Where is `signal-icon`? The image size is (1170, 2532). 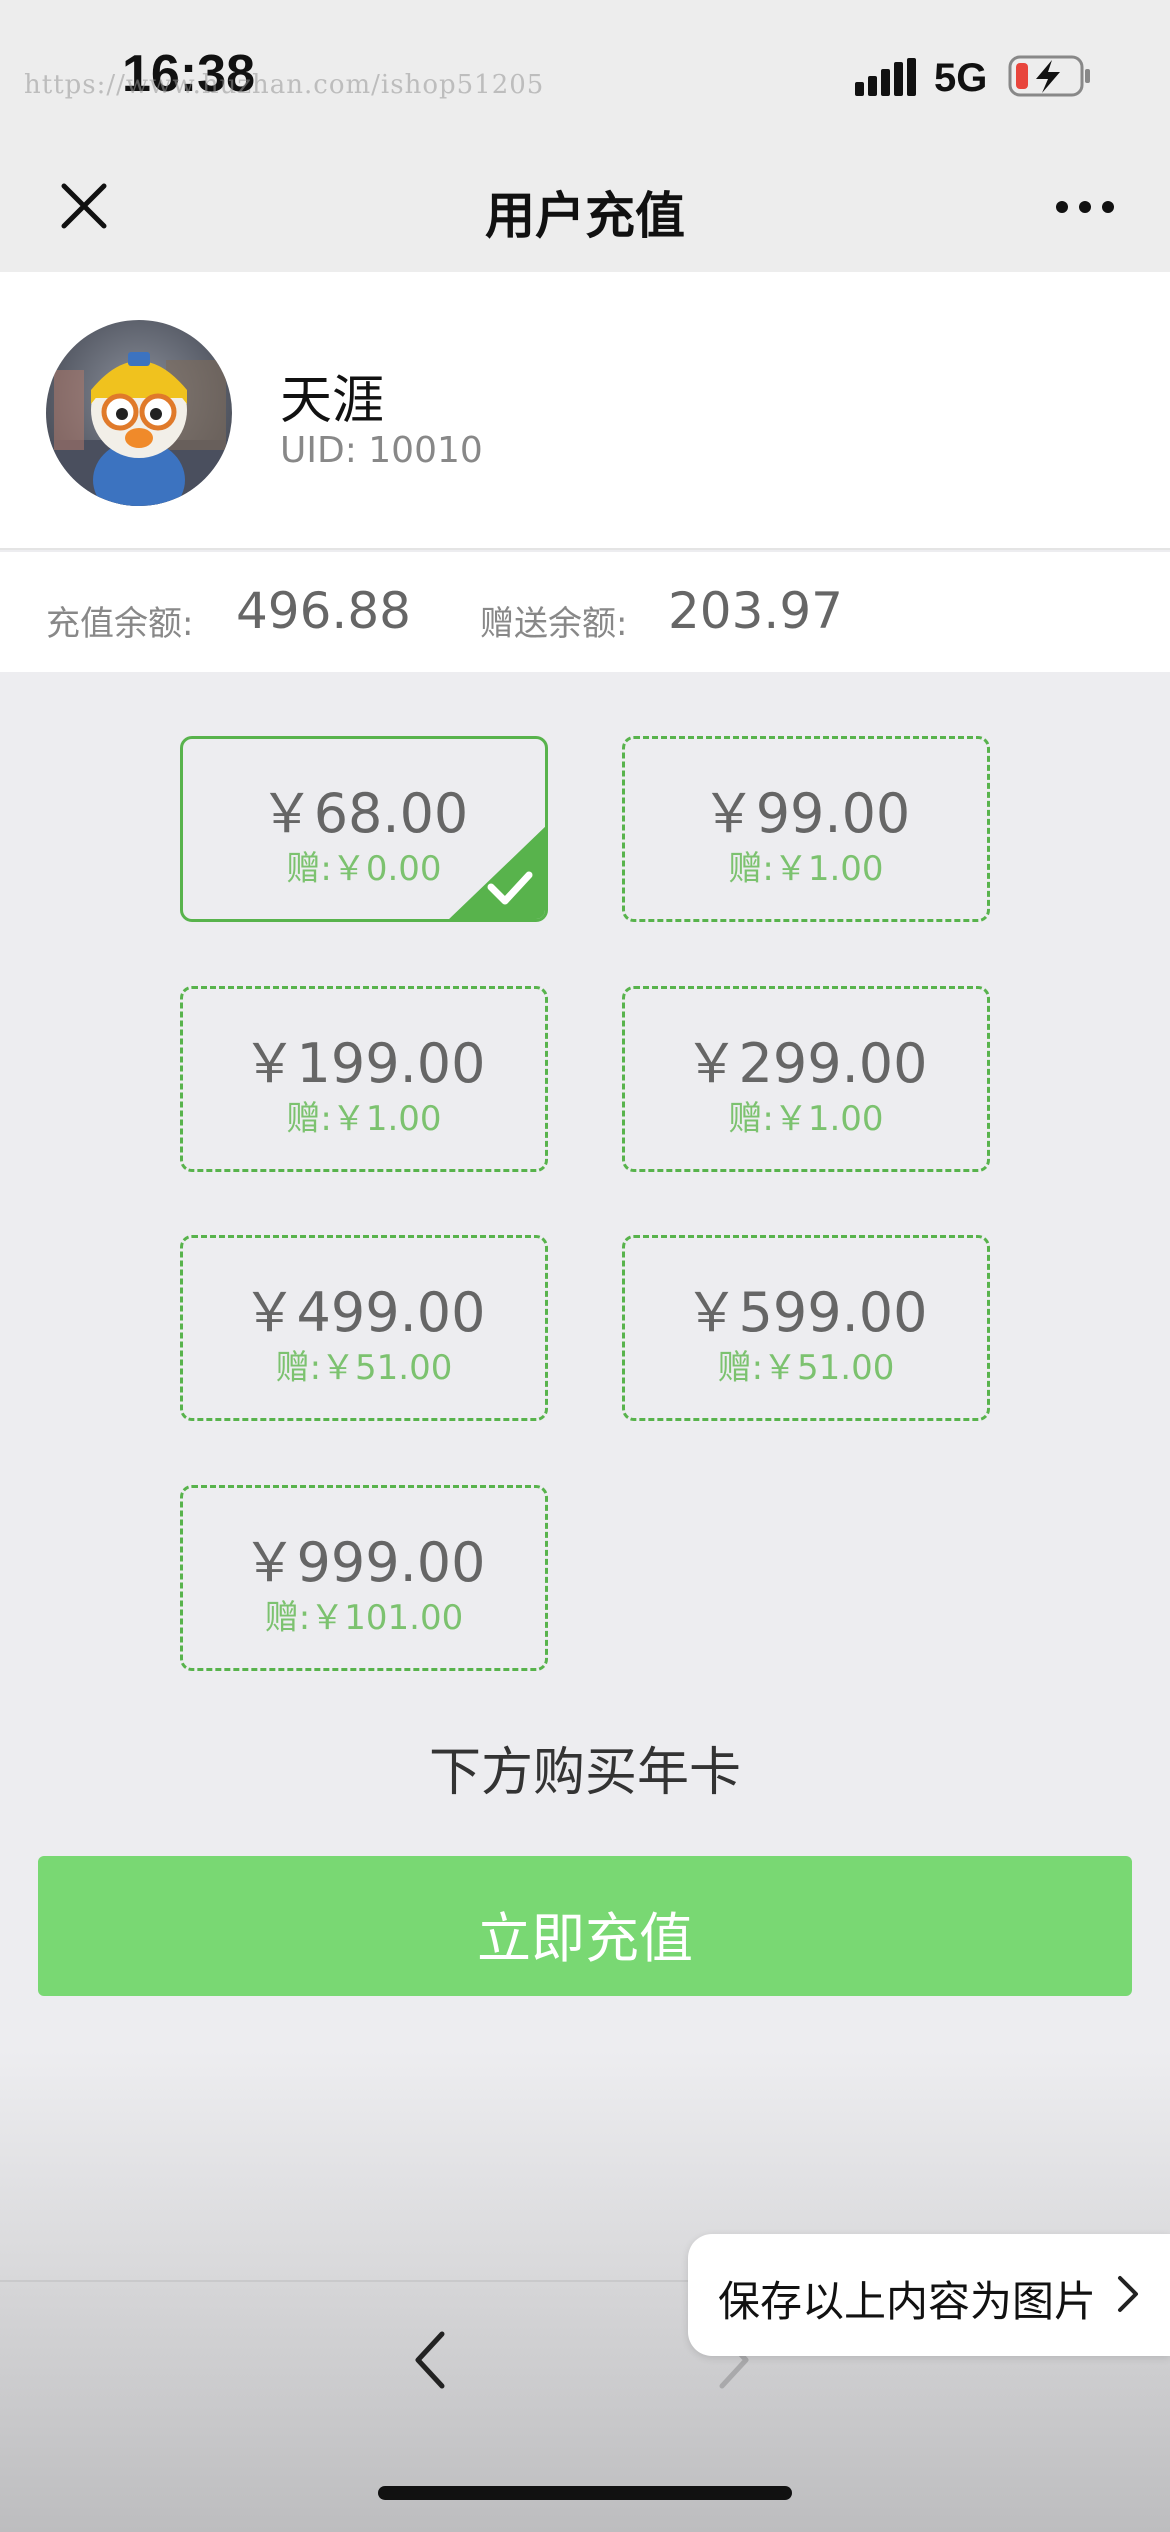
signal-icon is located at coordinates (885, 77).